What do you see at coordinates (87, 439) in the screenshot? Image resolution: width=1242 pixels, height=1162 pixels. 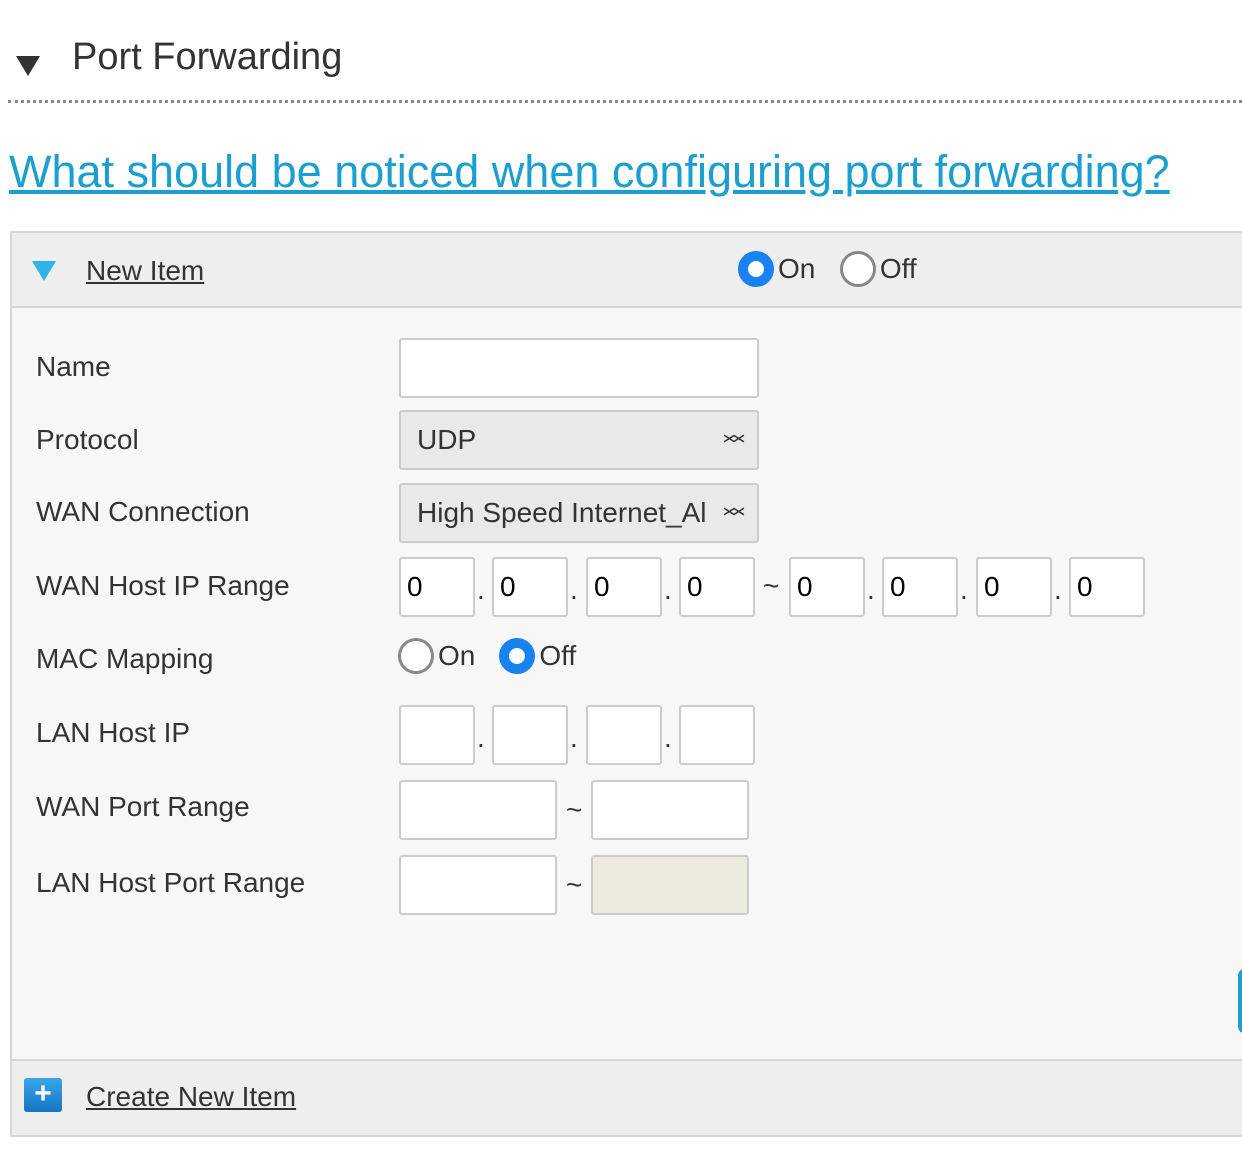 I see `protocol-label-text: Protocol` at bounding box center [87, 439].